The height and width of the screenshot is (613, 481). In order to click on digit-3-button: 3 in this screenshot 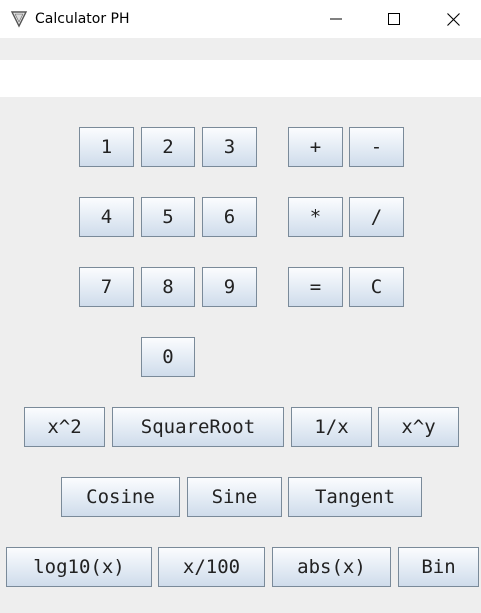, I will do `click(229, 147)`.